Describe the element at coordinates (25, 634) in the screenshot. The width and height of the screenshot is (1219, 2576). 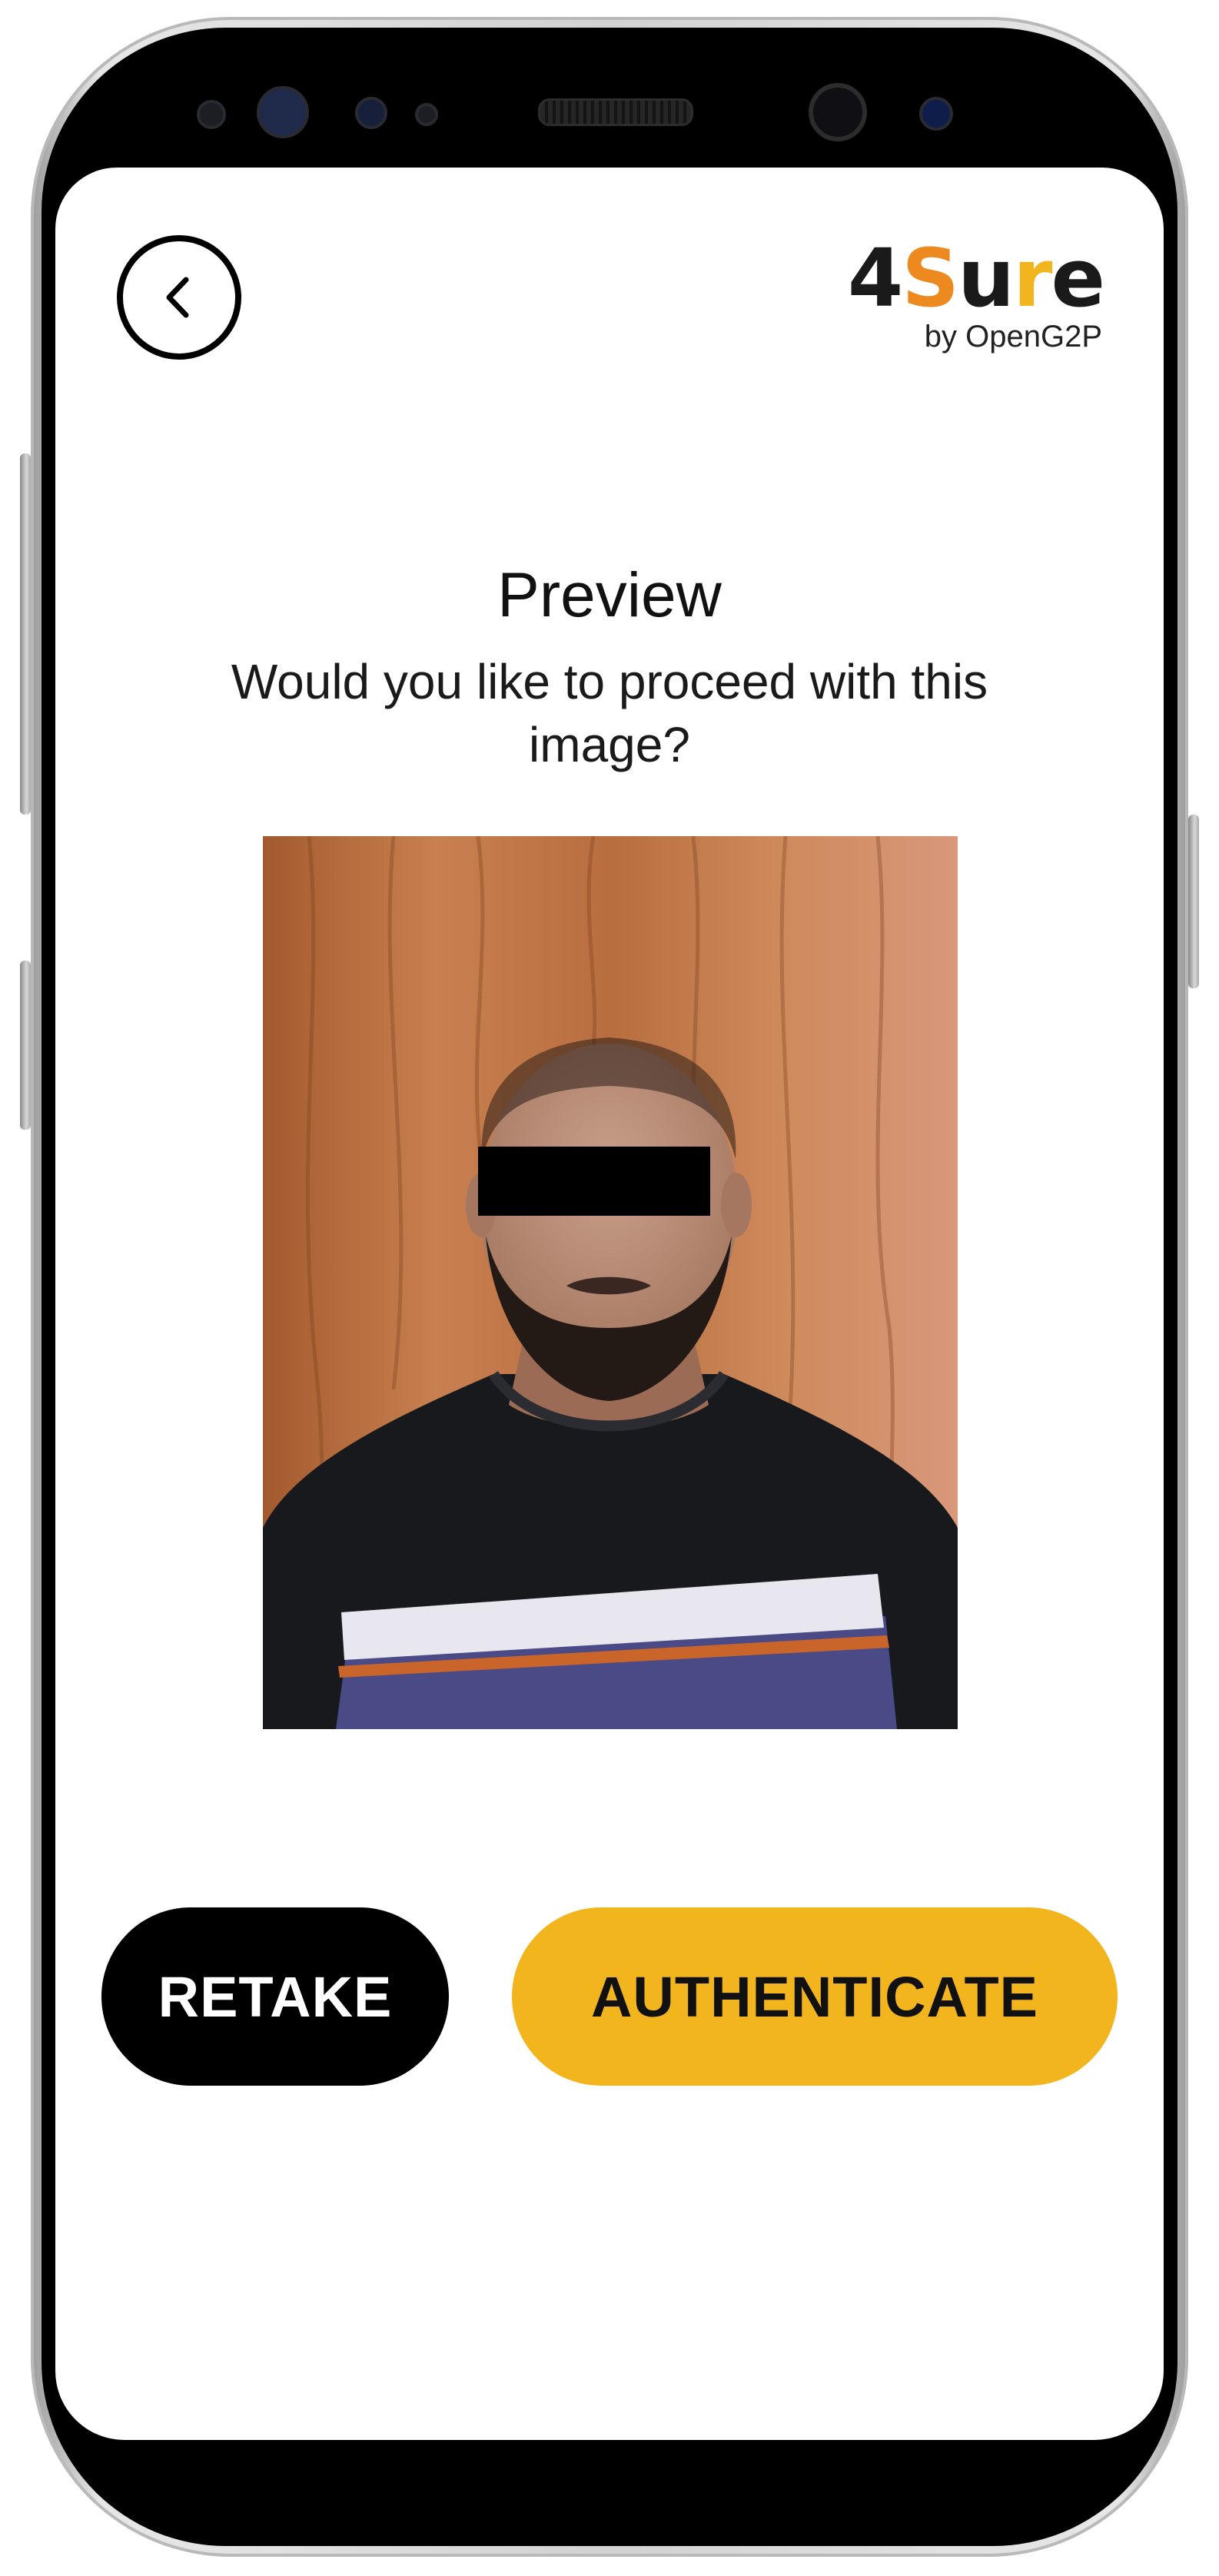
I see `side-button-volume-up` at that location.